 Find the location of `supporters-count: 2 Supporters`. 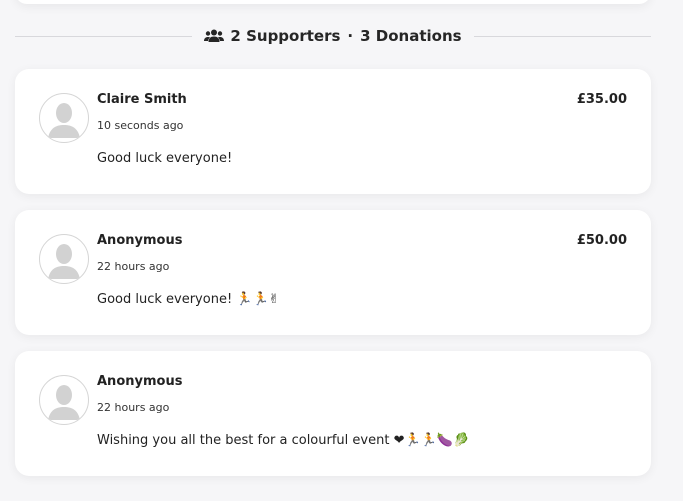

supporters-count: 2 Supporters is located at coordinates (285, 36).